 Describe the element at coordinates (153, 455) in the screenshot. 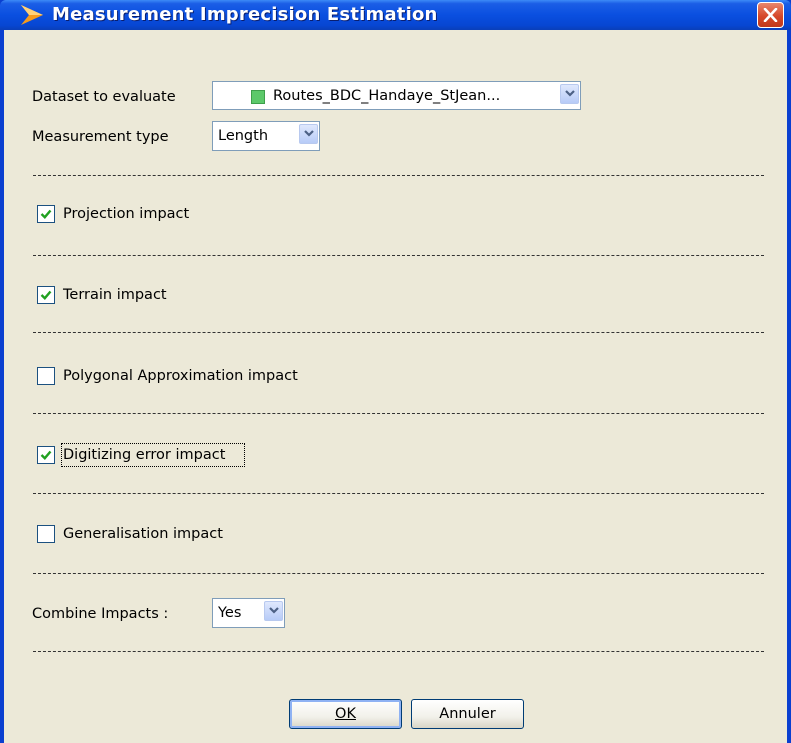

I see `focus-indicator` at that location.